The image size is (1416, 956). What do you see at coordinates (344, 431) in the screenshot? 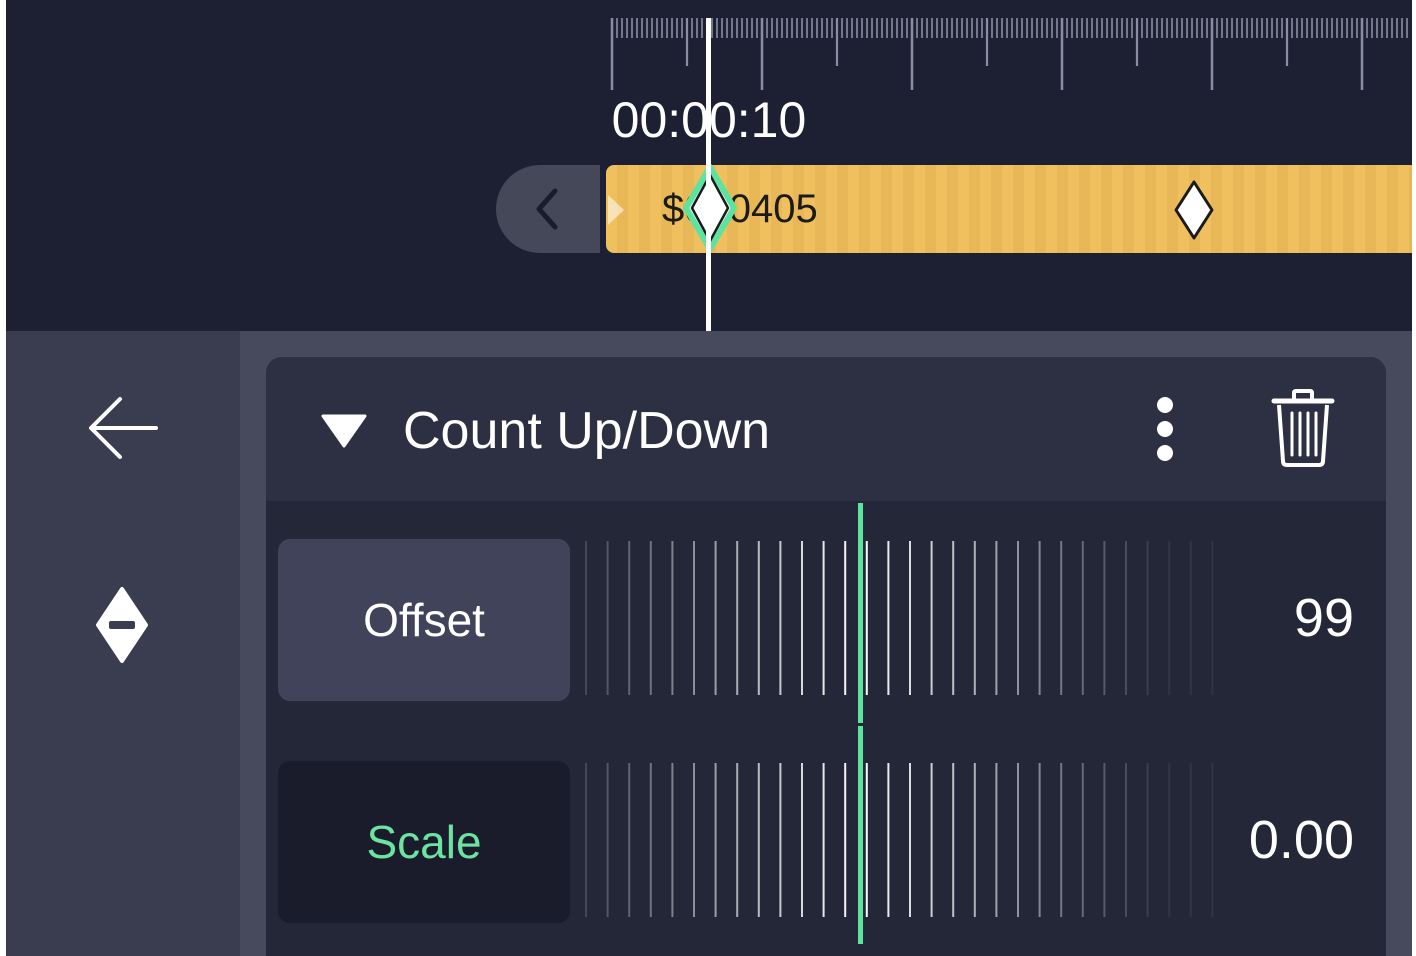
I see `triangle-down-icon` at bounding box center [344, 431].